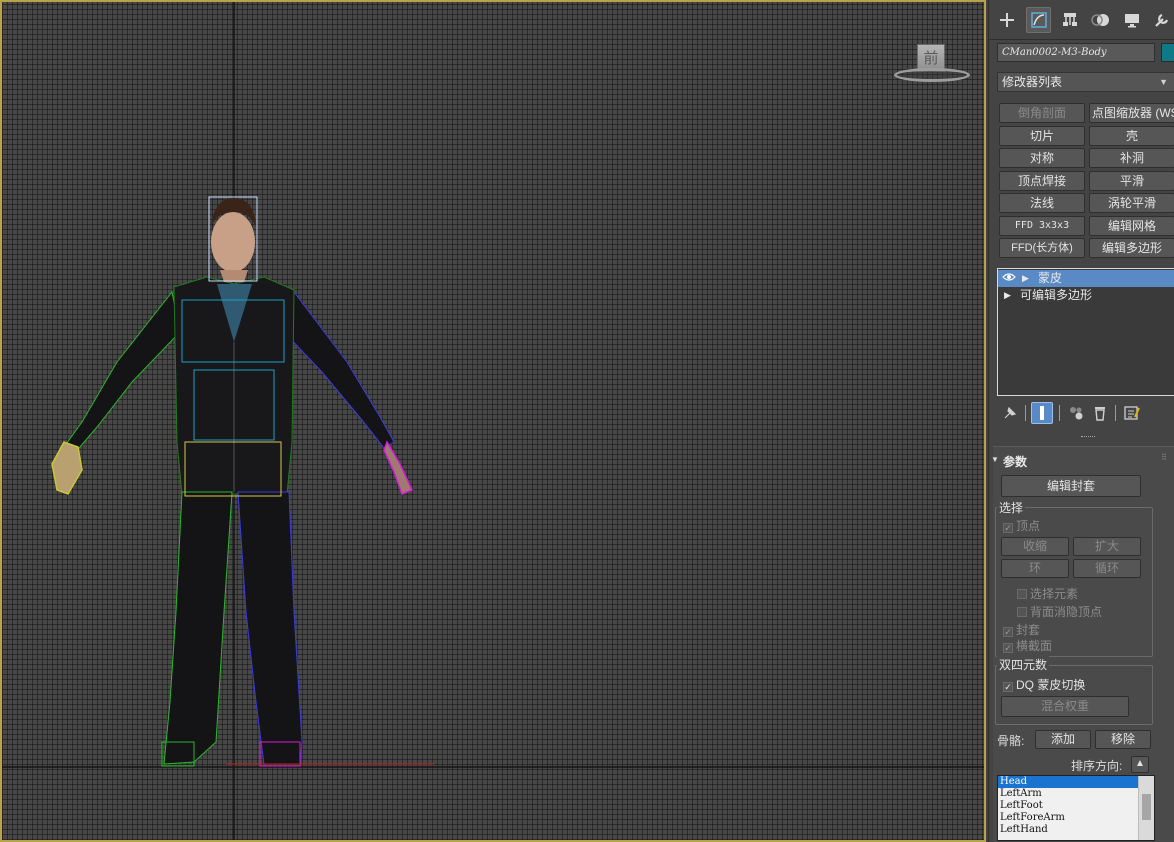 This screenshot has width=1174, height=842. What do you see at coordinates (1100, 413) in the screenshot?
I see `trash-icon` at bounding box center [1100, 413].